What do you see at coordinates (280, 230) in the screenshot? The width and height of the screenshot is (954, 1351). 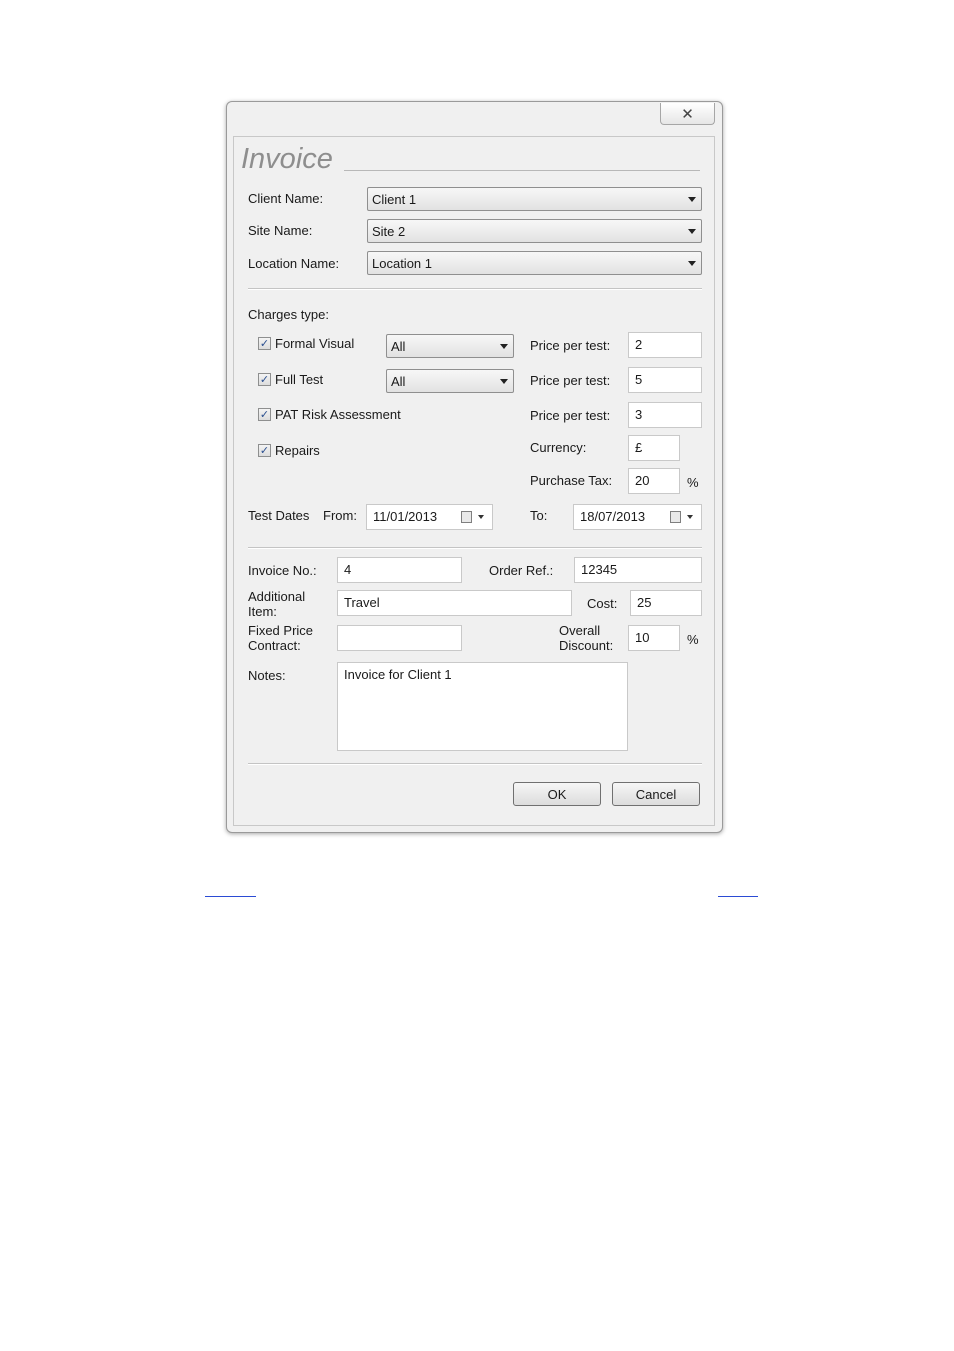 I see `site-name-label: Site Name:` at bounding box center [280, 230].